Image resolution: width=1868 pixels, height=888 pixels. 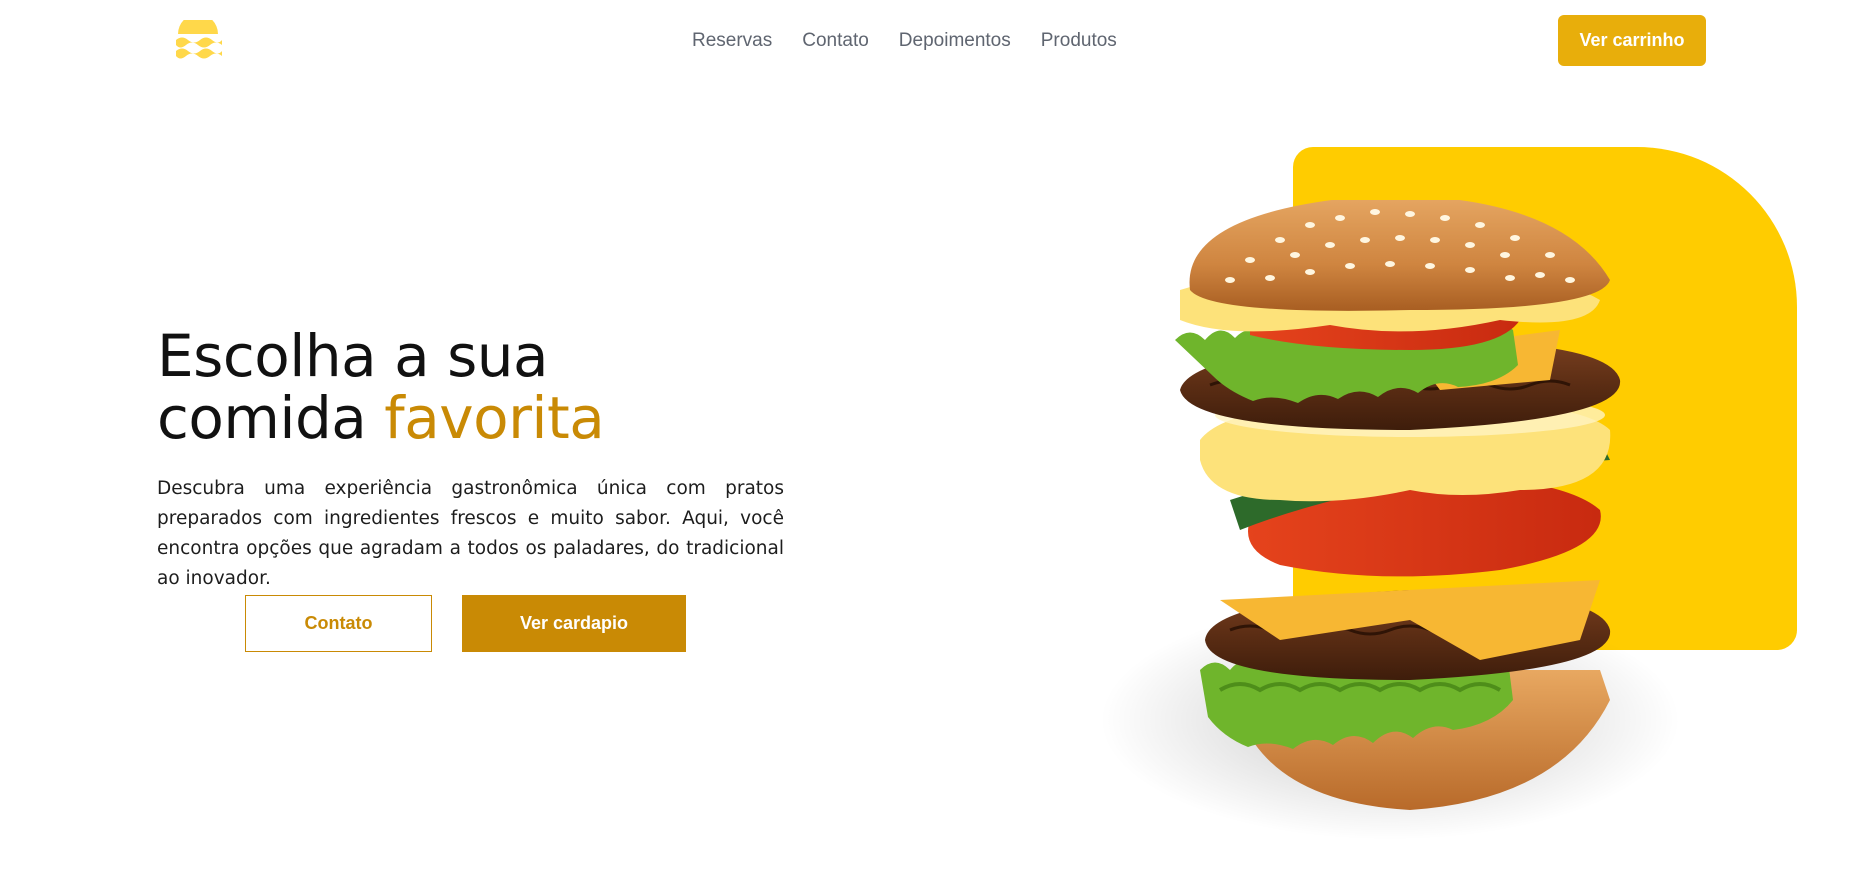 What do you see at coordinates (732, 41) in the screenshot?
I see `nav-item-reservas: Reservas` at bounding box center [732, 41].